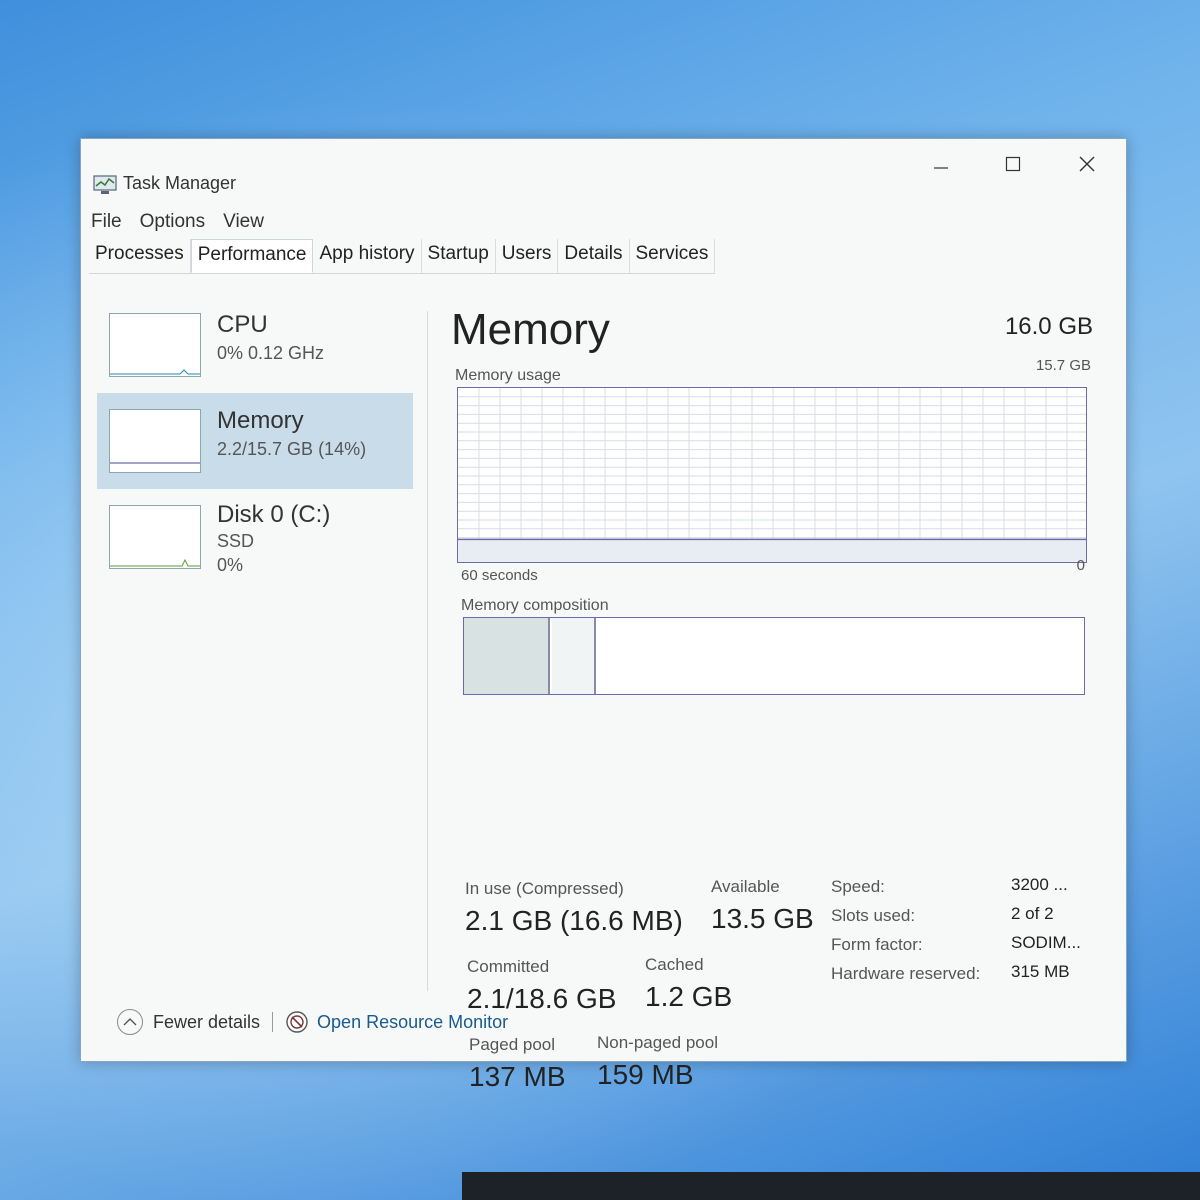 The width and height of the screenshot is (1200, 1200). Describe the element at coordinates (105, 184) in the screenshot. I see `task-manager-icon` at that location.